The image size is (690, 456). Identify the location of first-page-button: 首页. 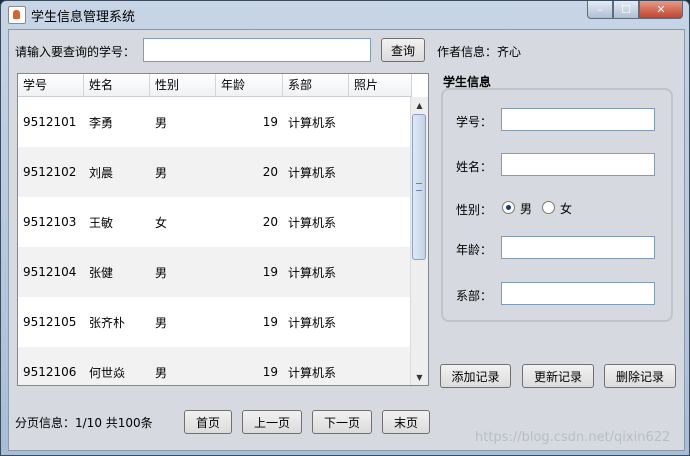
(208, 422).